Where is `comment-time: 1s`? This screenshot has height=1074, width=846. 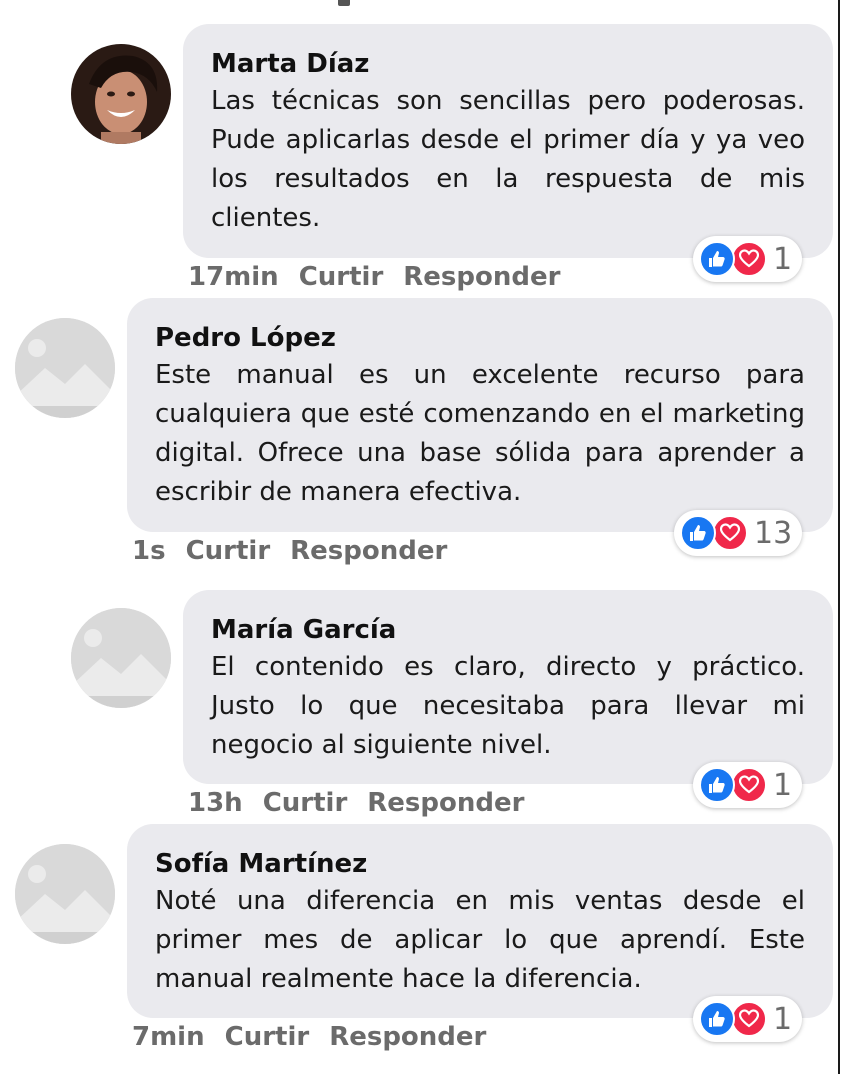
comment-time: 1s is located at coordinates (149, 551).